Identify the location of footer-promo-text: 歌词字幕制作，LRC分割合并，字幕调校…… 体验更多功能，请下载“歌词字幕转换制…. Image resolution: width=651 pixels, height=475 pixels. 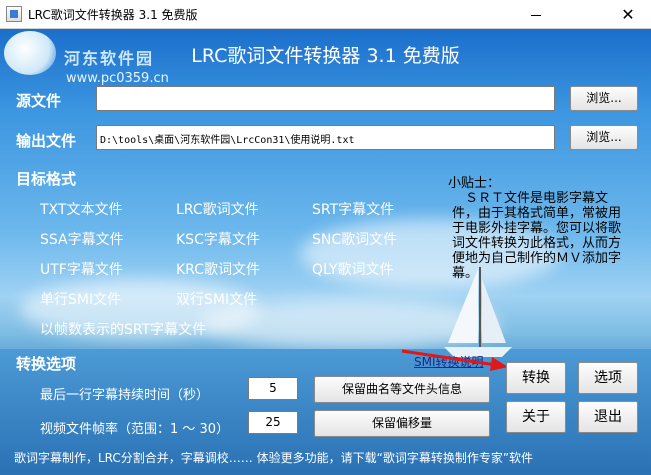
(274, 458).